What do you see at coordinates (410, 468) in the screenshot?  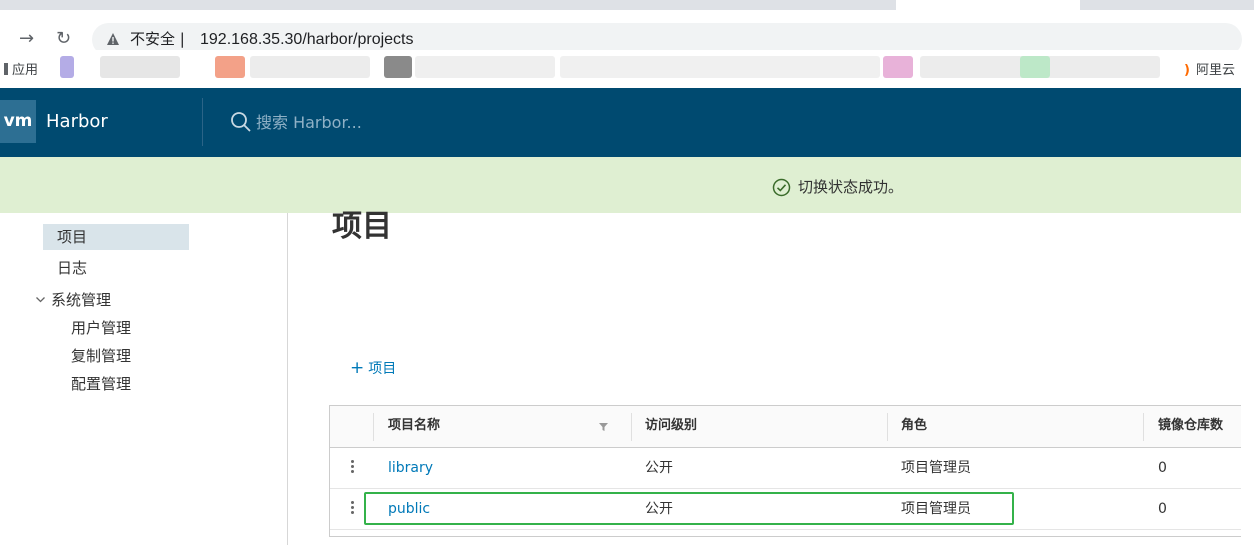 I see `project-name-link: library` at bounding box center [410, 468].